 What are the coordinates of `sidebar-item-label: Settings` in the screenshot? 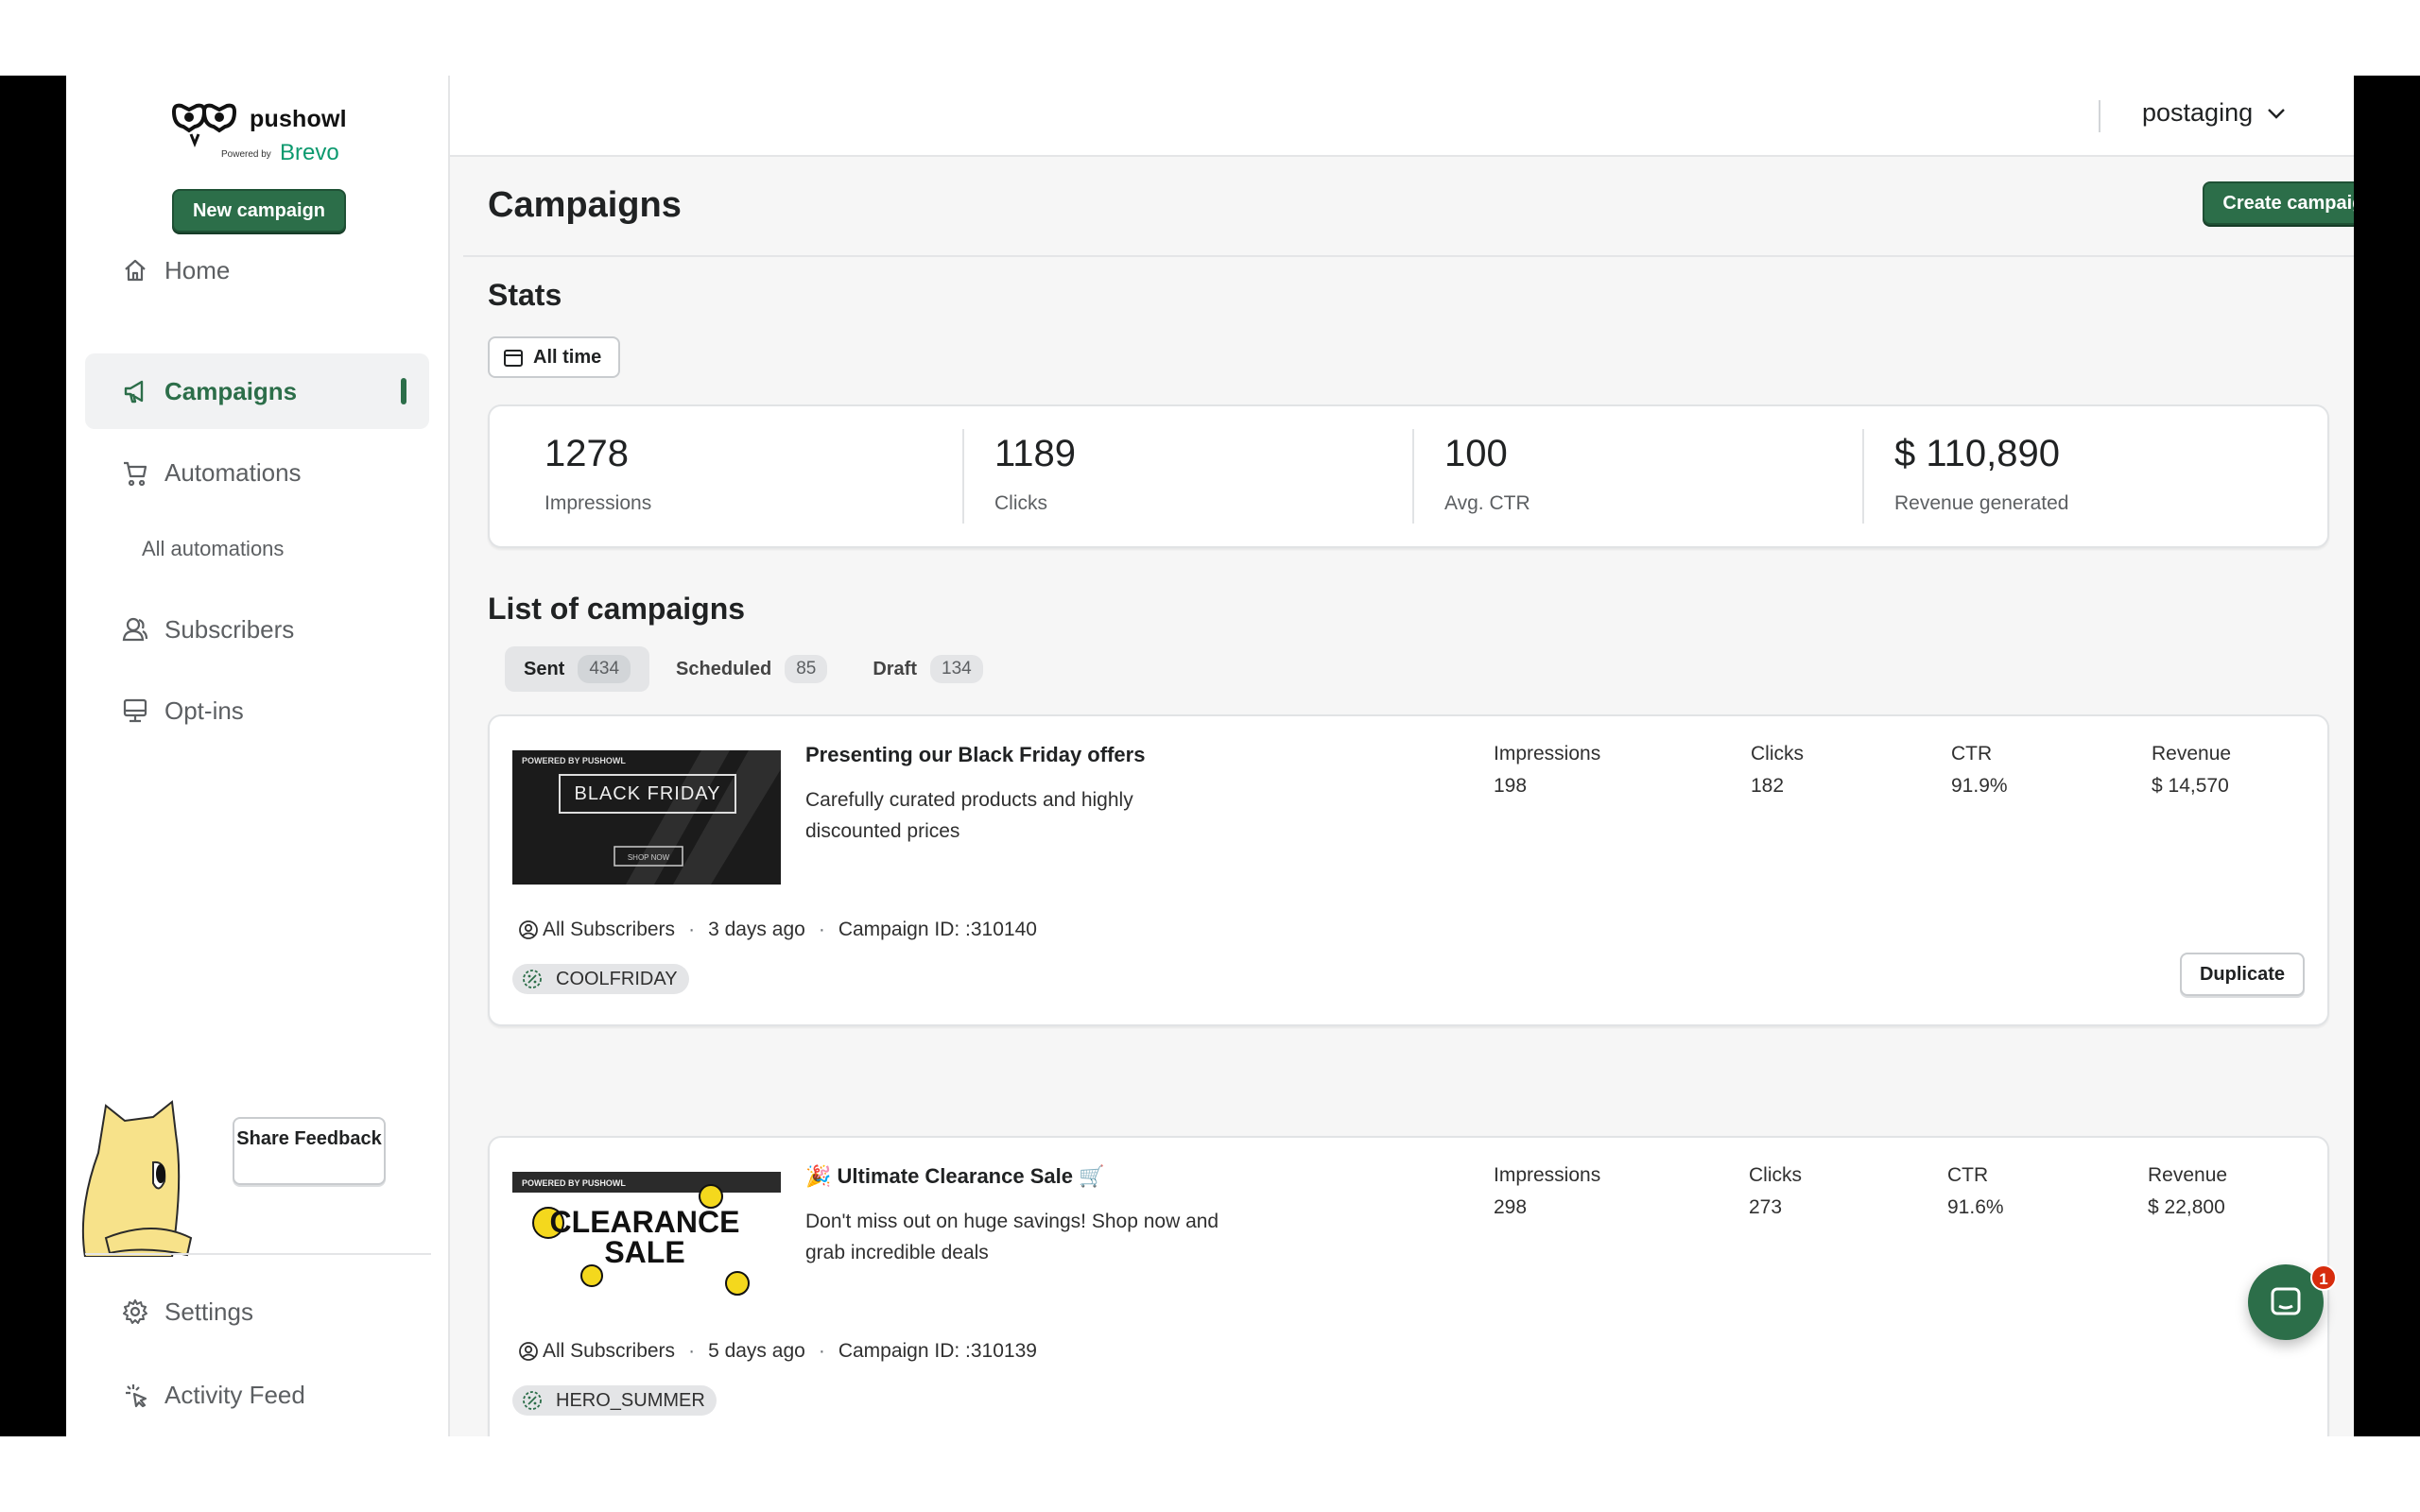 It's located at (209, 1311).